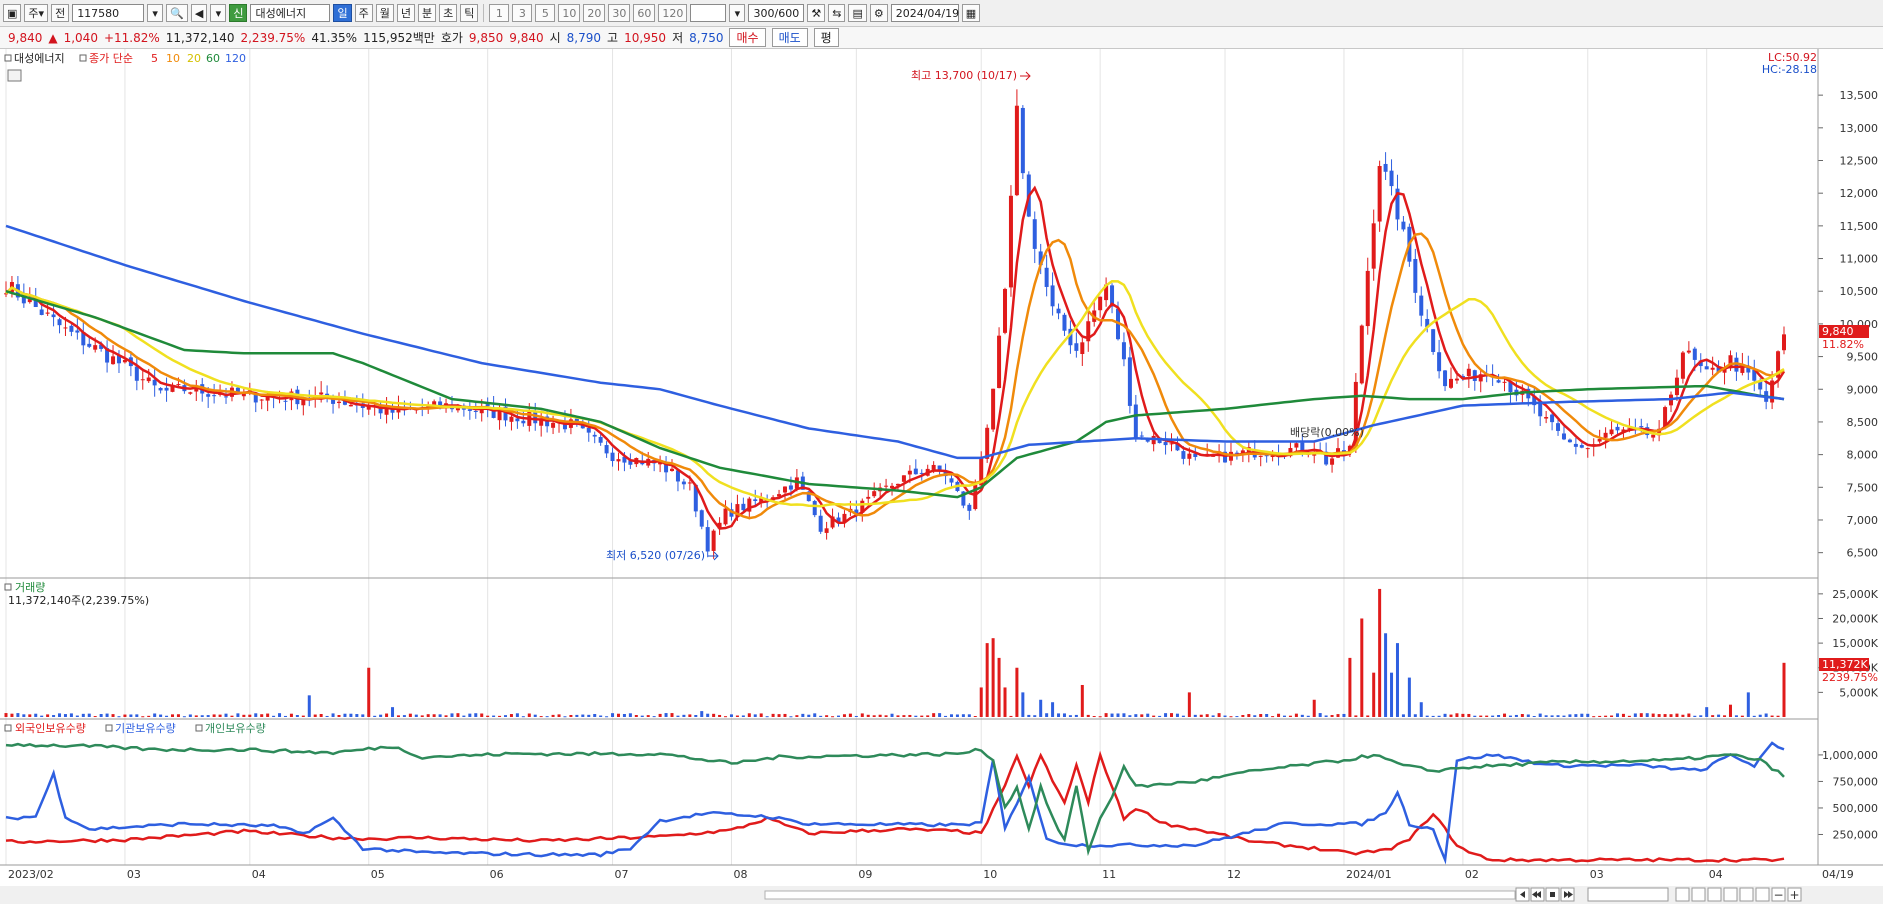 This screenshot has width=1883, height=904. What do you see at coordinates (655, 555) in the screenshot?
I see `min-price-note: 최저 6,520 (07/26)` at bounding box center [655, 555].